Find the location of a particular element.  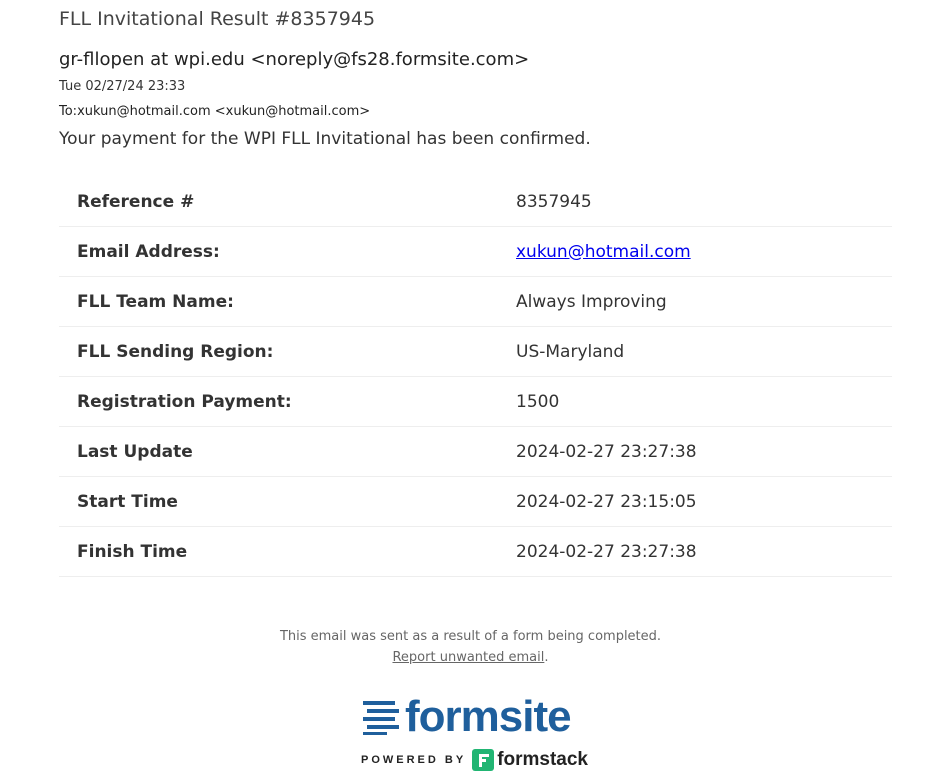

report-unwanted-email-link: Report unwanted email is located at coordinates (468, 657).